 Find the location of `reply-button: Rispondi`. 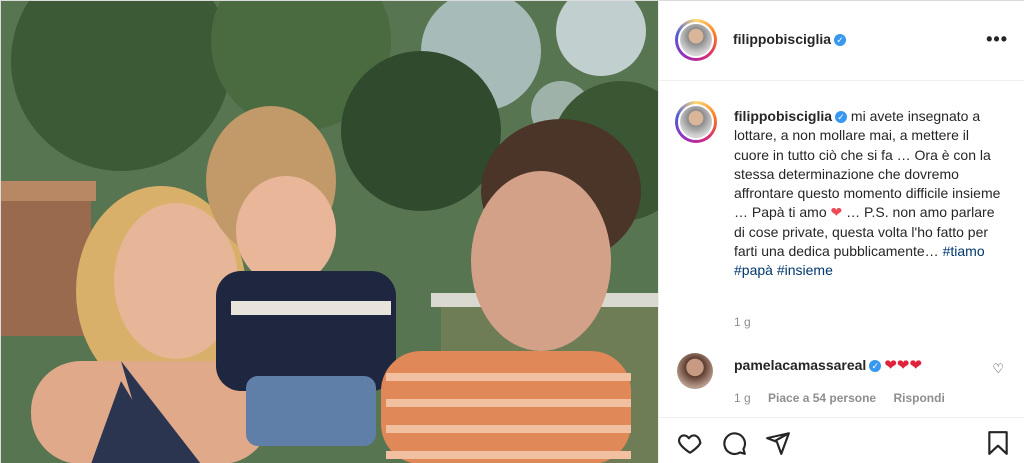

reply-button: Rispondi is located at coordinates (918, 398).